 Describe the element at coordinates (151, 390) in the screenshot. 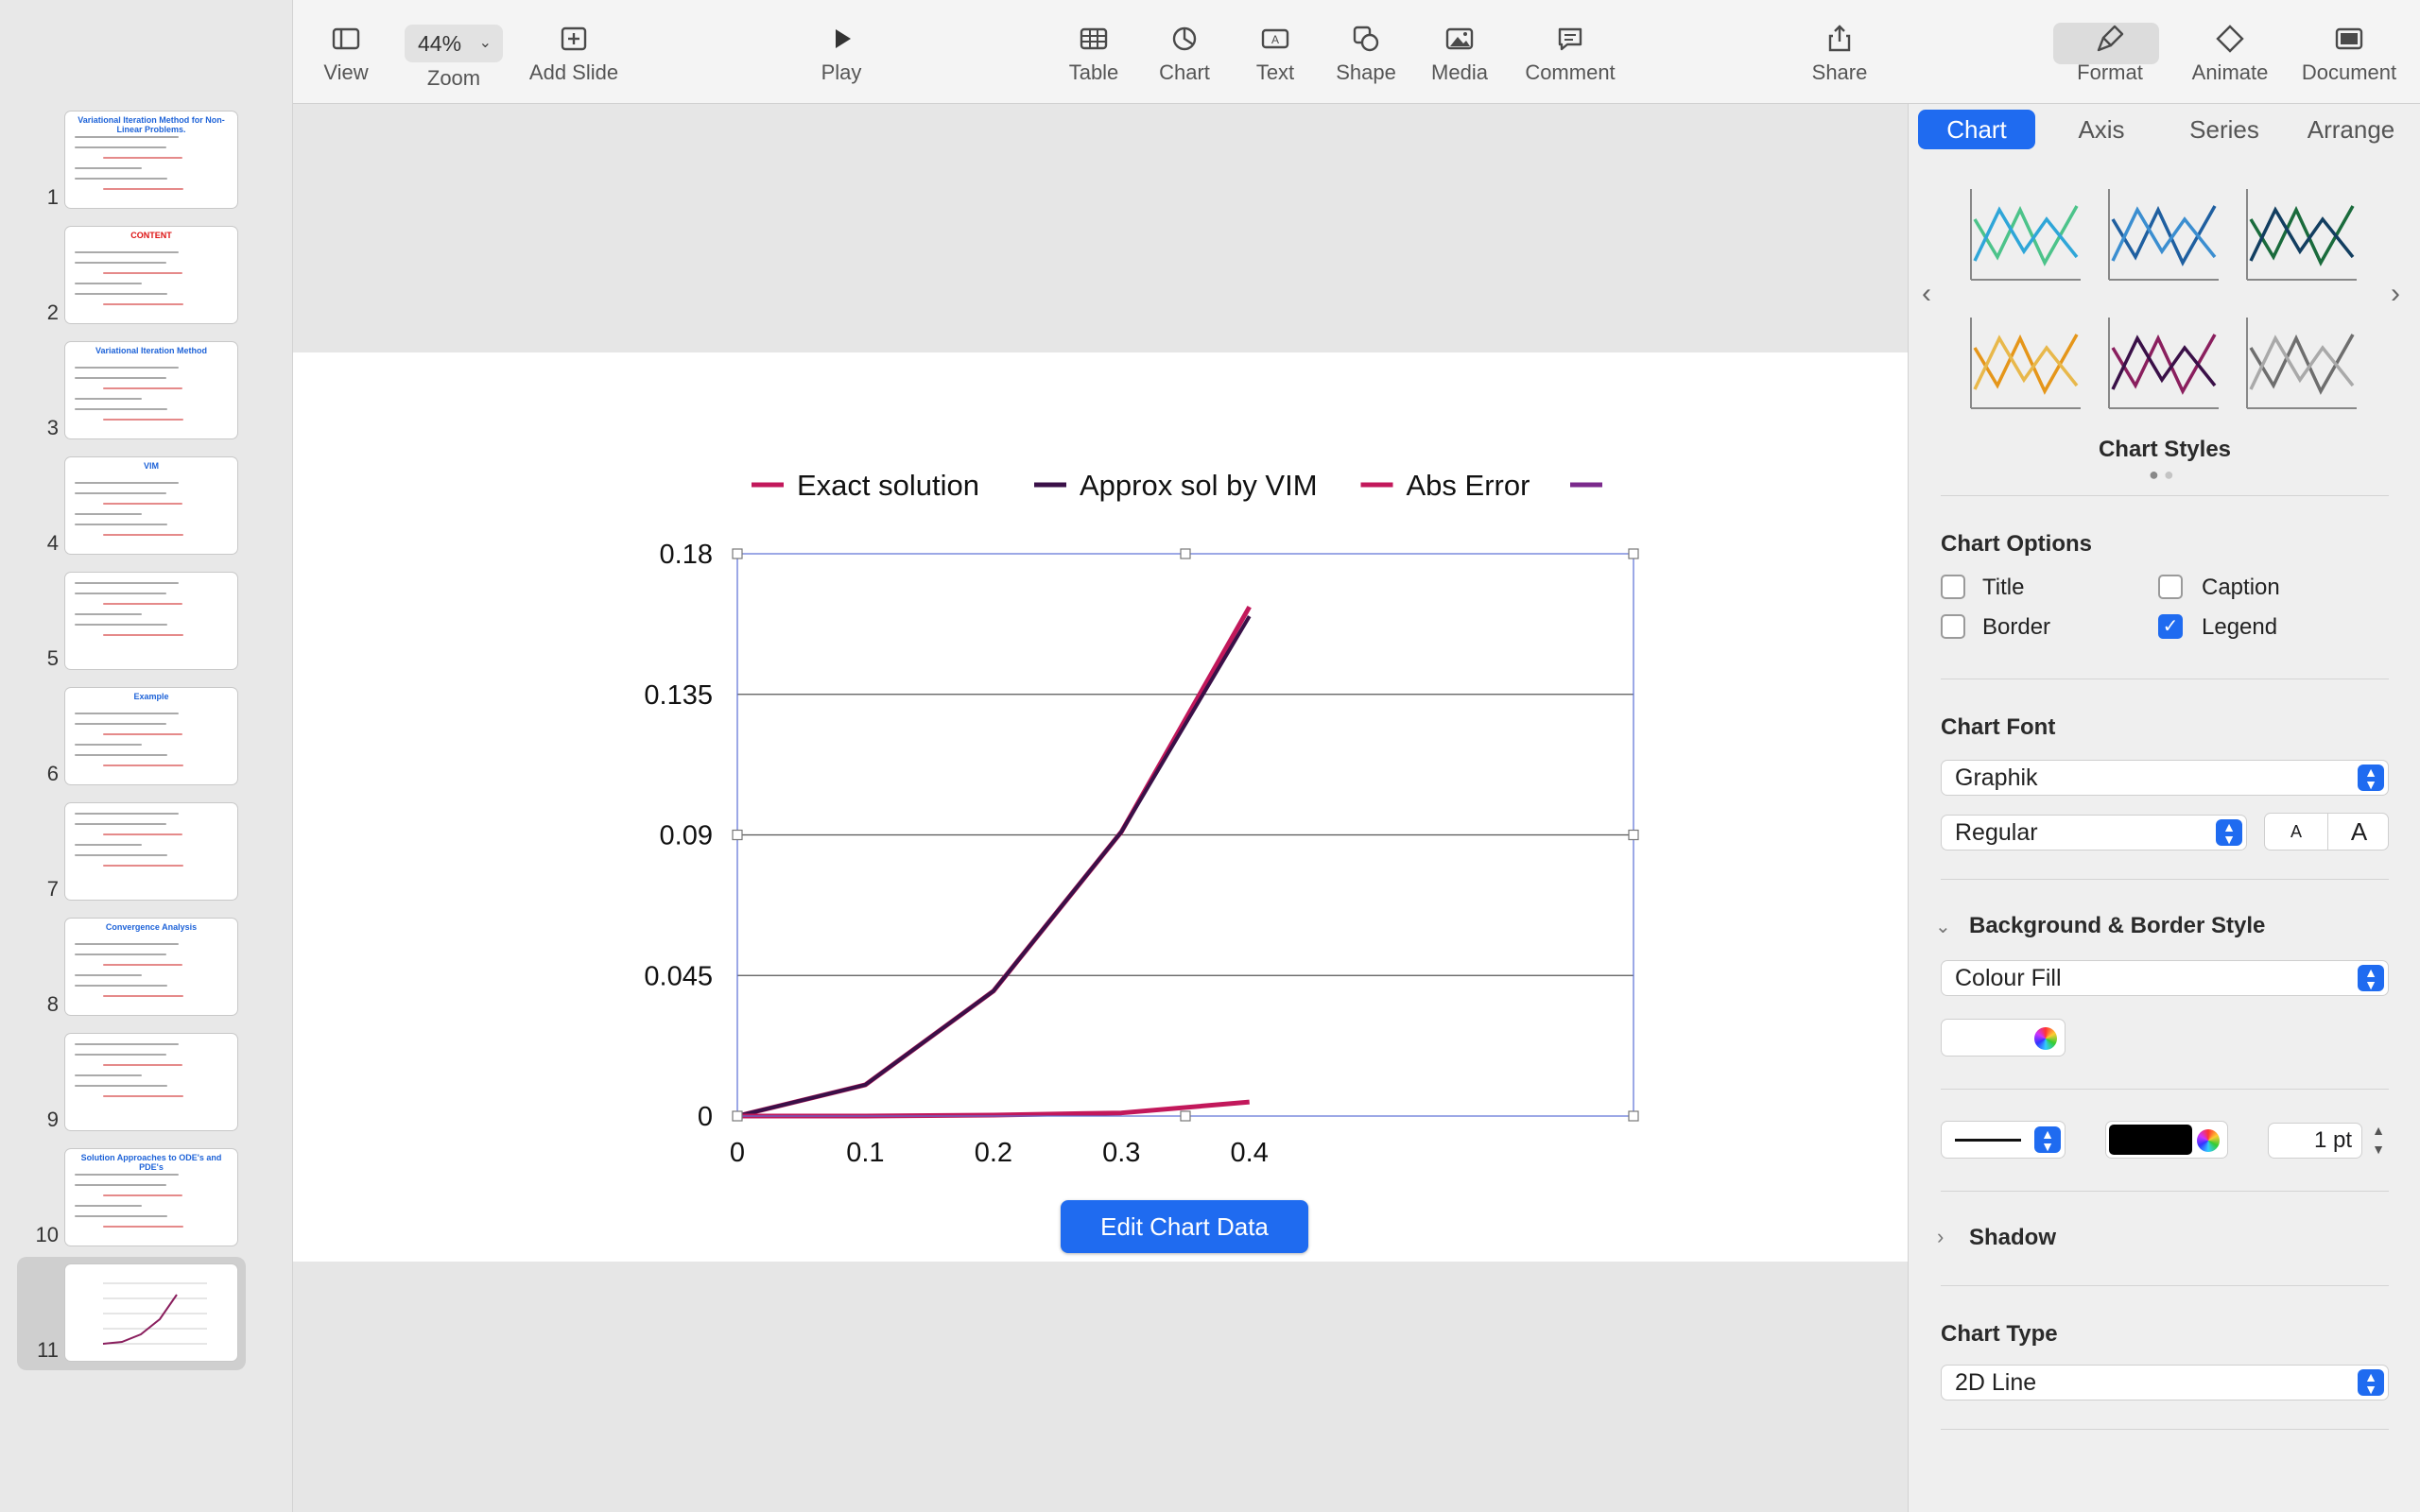

I see `slide-thumbnail: Variational Iteration Method` at that location.